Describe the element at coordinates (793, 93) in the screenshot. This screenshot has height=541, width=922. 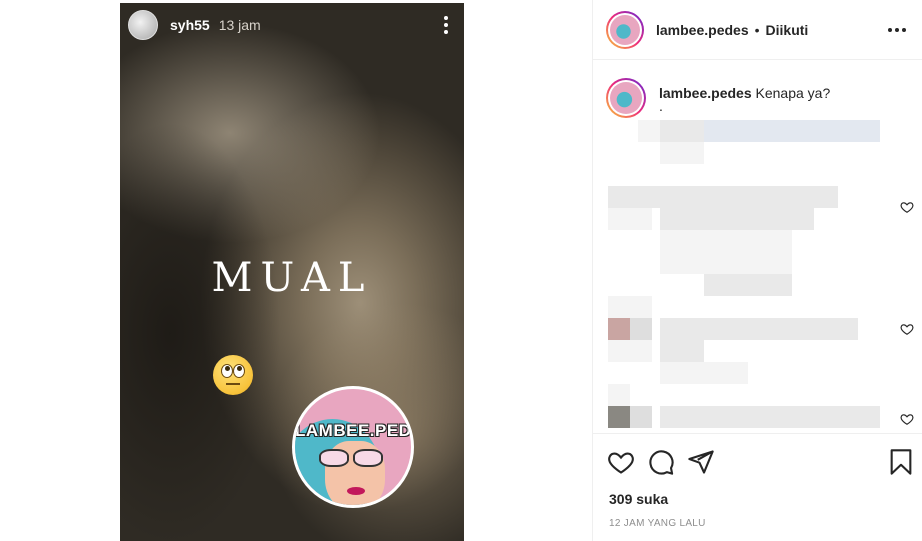
I see `caption-text: Kenapa ya?` at that location.